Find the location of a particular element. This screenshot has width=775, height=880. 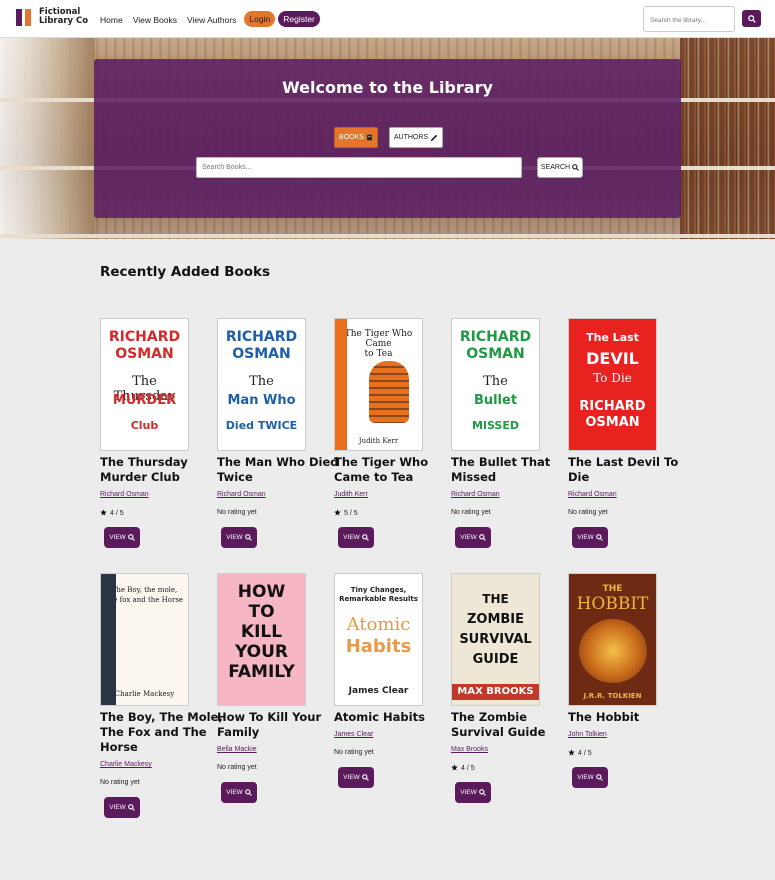

book-title: The Last Devil To Die is located at coordinates (633, 470).